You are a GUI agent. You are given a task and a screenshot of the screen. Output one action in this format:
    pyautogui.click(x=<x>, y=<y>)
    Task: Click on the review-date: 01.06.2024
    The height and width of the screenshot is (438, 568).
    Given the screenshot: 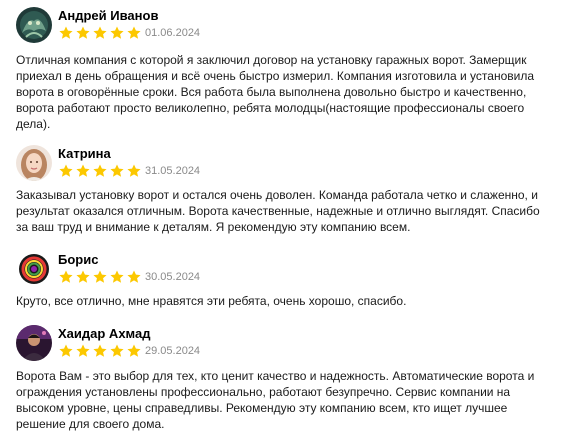 What is the action you would take?
    pyautogui.click(x=173, y=33)
    